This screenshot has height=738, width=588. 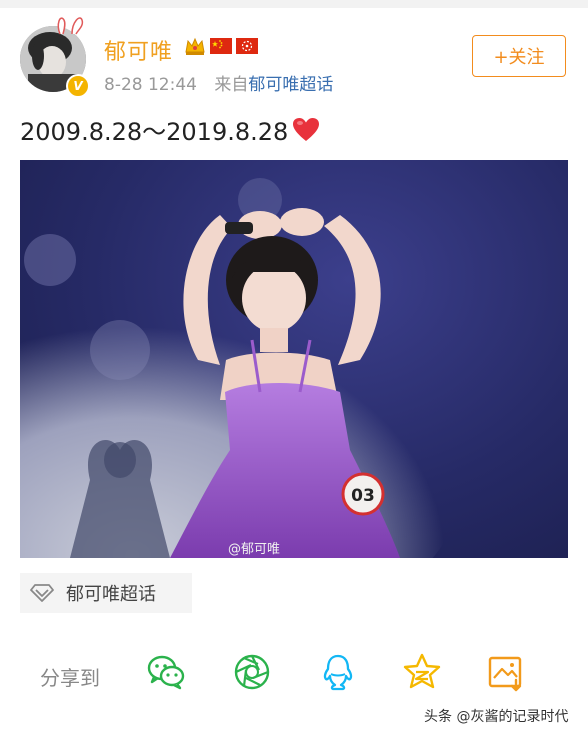 What do you see at coordinates (506, 672) in the screenshot?
I see `save-image-icon` at bounding box center [506, 672].